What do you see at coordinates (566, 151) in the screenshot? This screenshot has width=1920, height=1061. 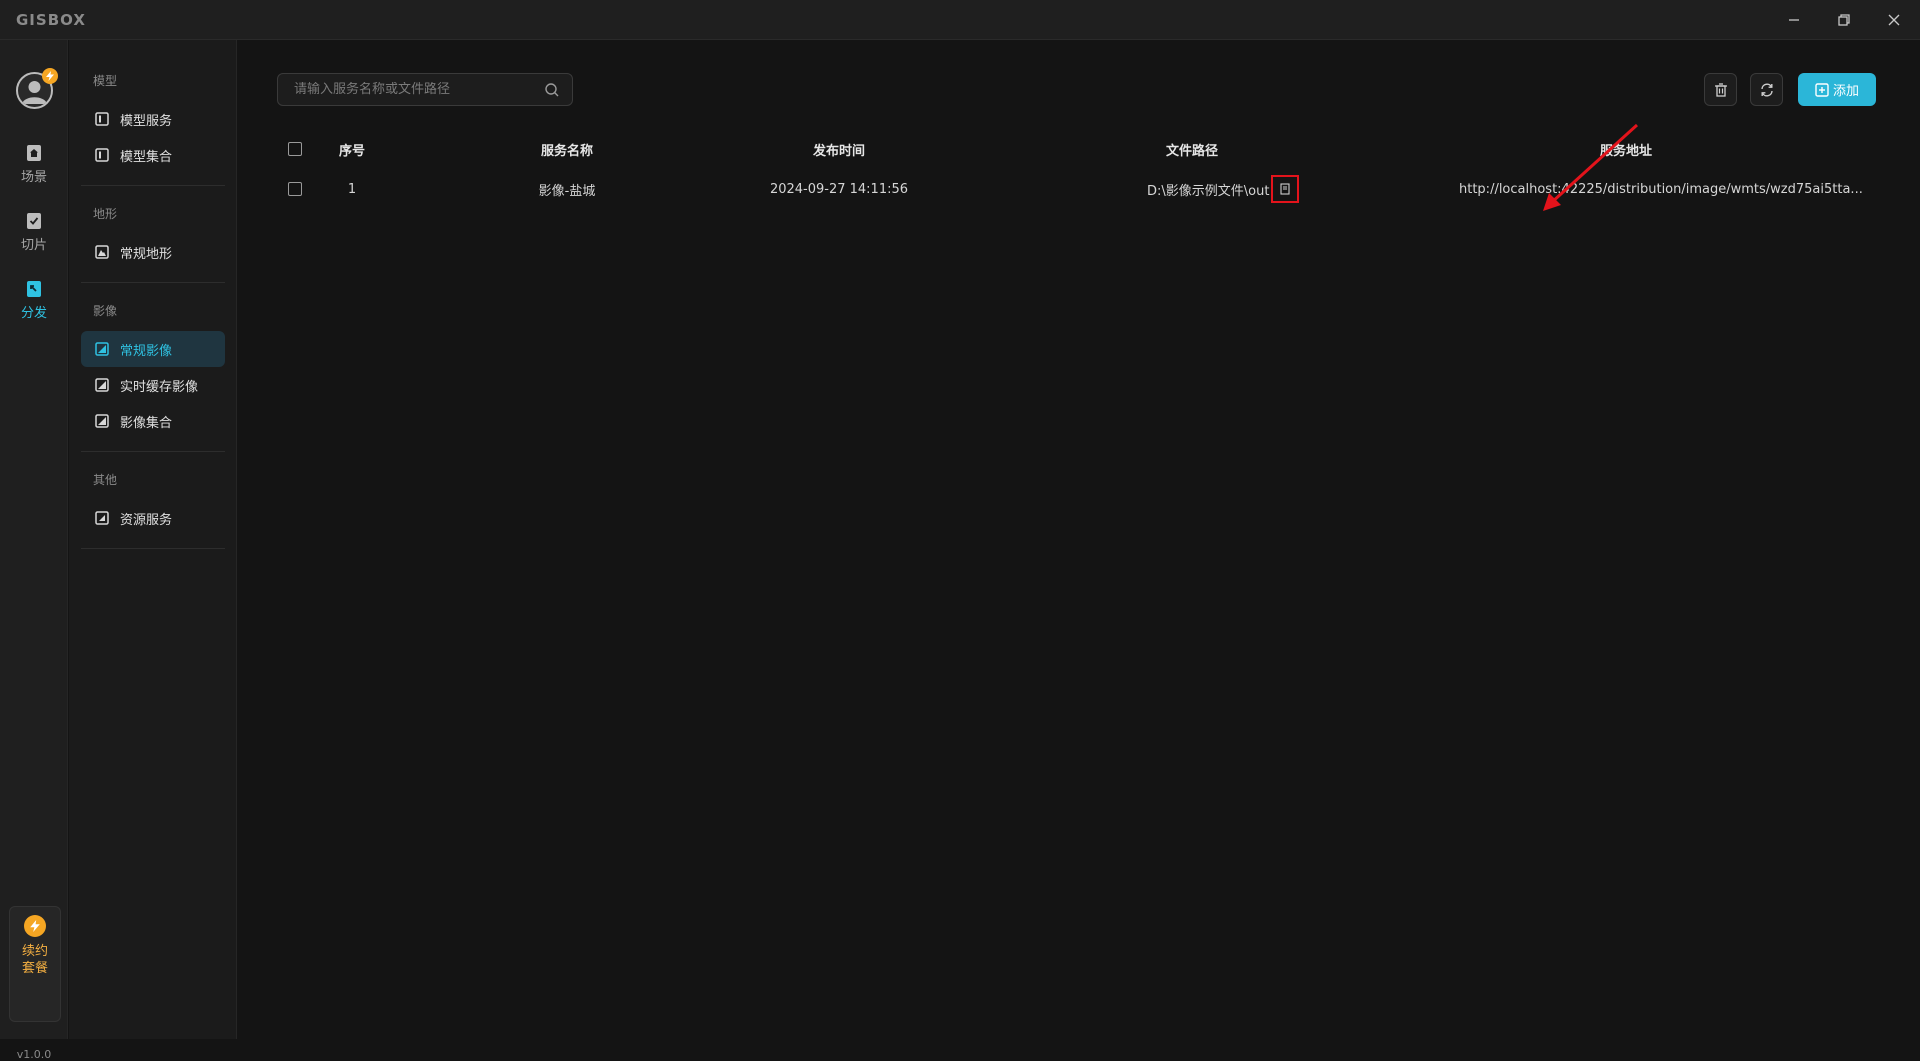 I see `header-name: 服务名称` at bounding box center [566, 151].